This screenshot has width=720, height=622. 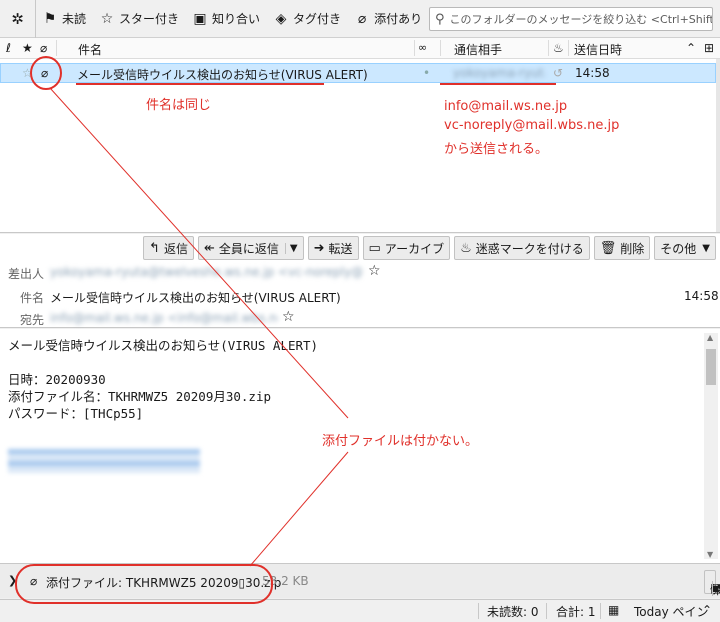 I want to click on archive-button: ▭ アーカイブ, so click(x=406, y=248).